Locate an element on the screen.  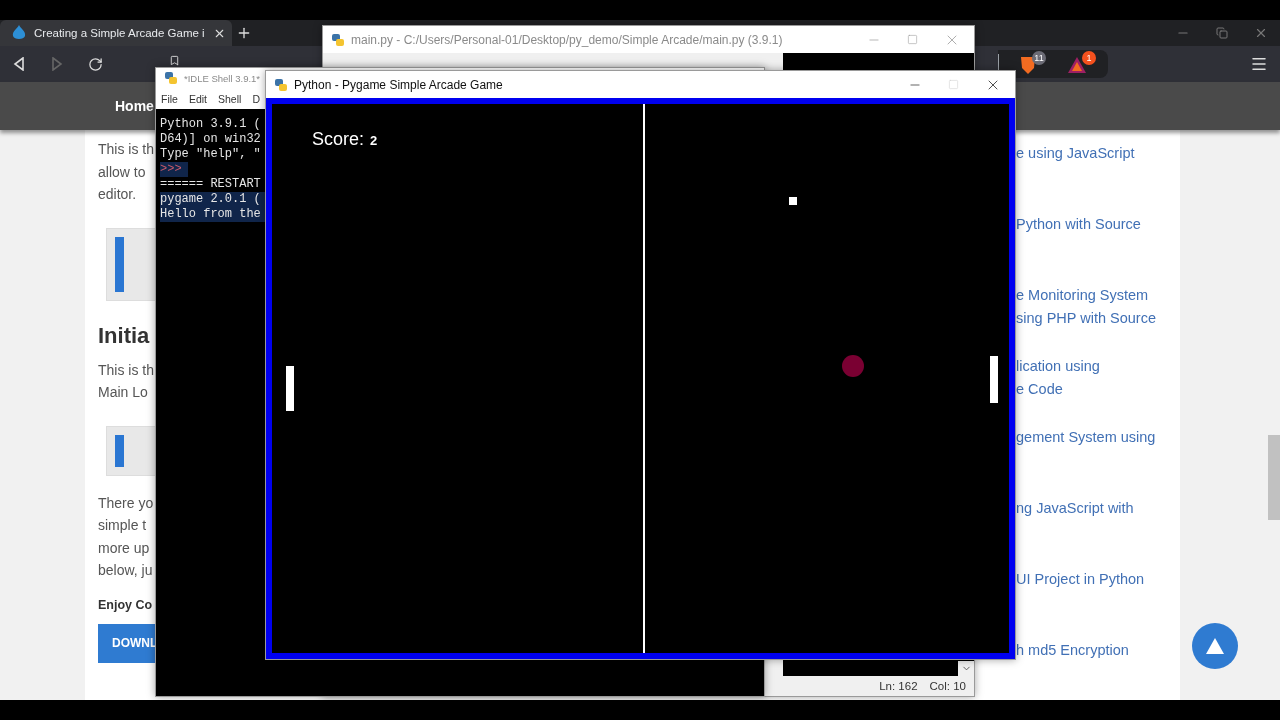
restore-icon is located at coordinates (1222, 33).